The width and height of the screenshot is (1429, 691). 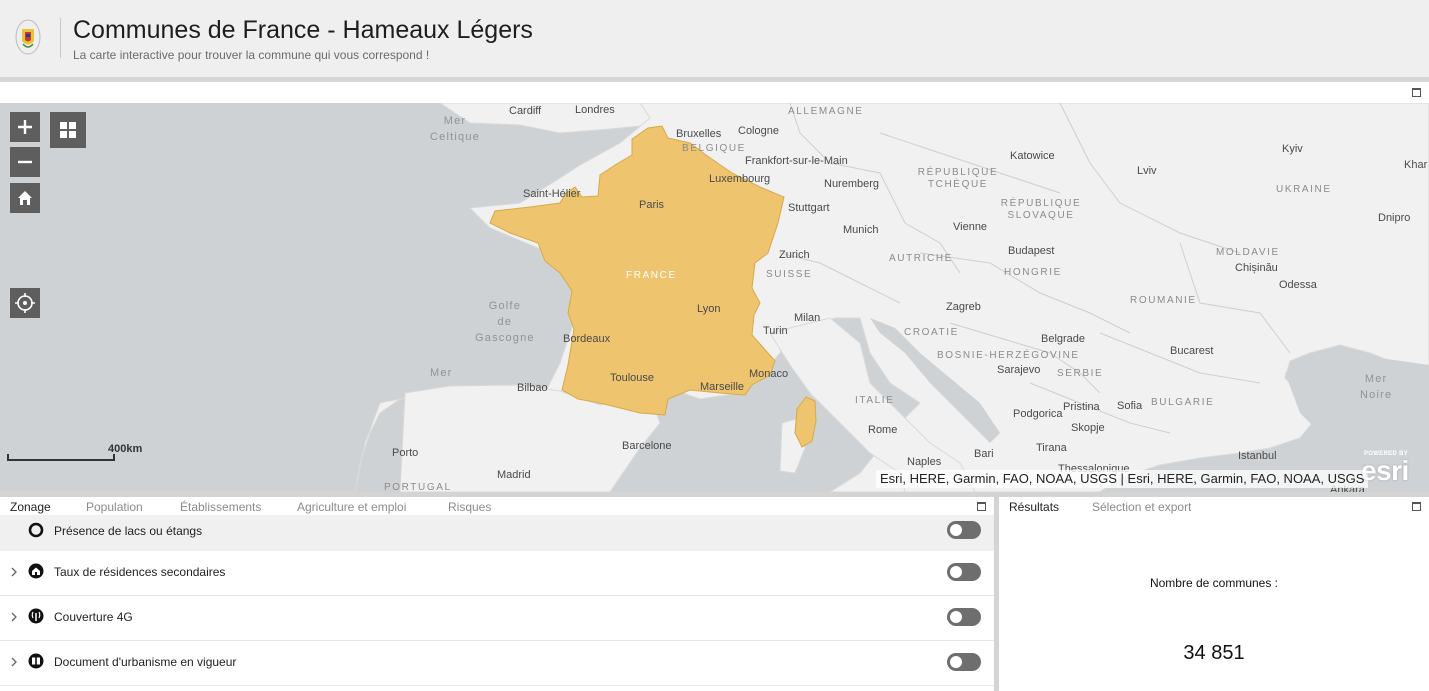 I want to click on layer-label: Taux de résidences secondaires, so click(x=140, y=572).